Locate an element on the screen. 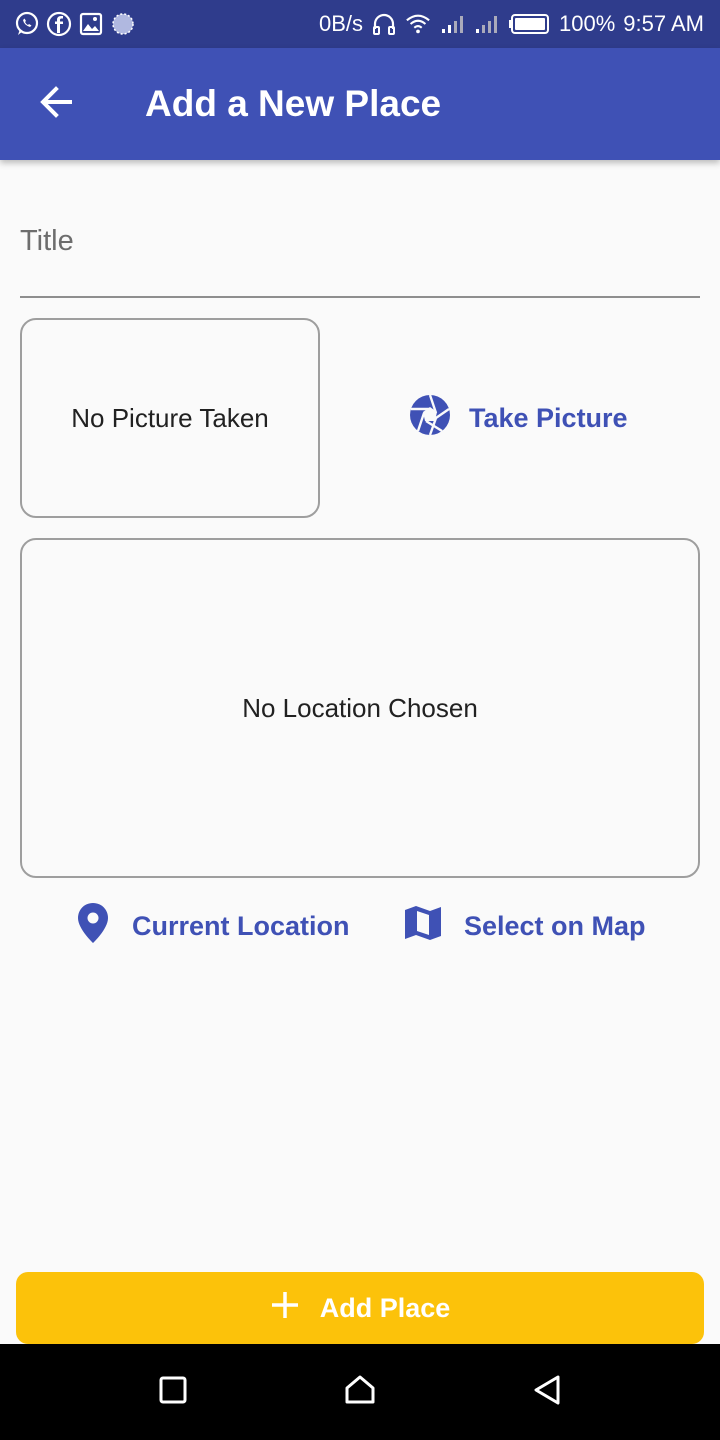 This screenshot has width=720, height=1440. facebook-icon is located at coordinates (59, 24).